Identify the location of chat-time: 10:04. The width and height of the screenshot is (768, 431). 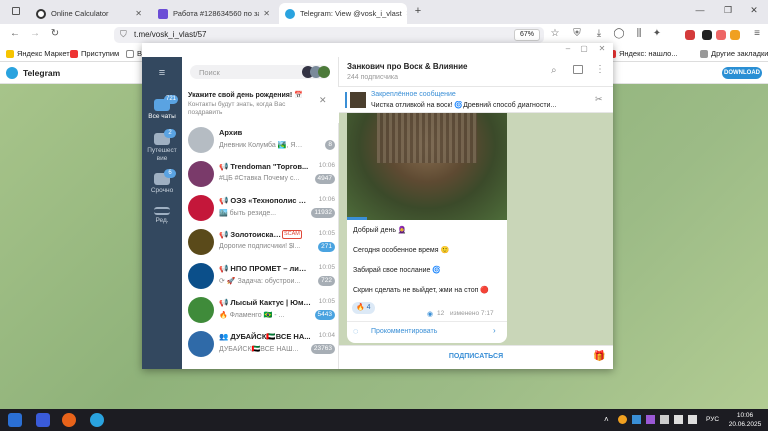
(326, 335).